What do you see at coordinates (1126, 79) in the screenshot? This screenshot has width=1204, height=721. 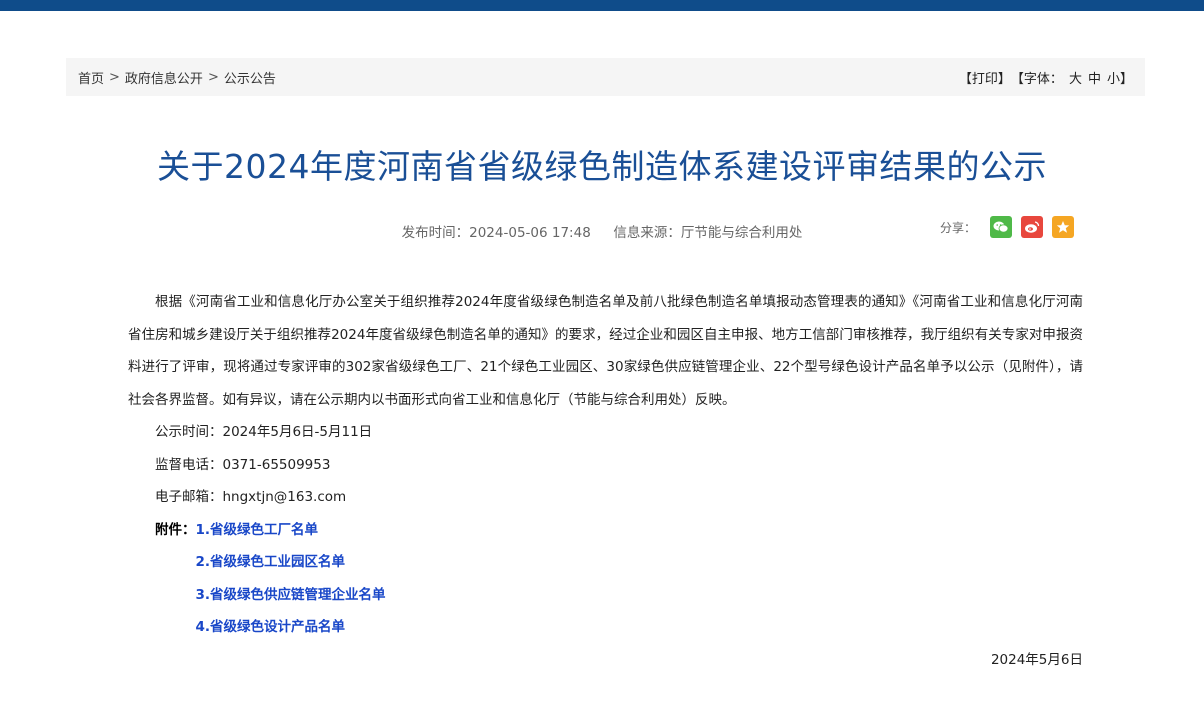 I see `font-size-bracket: 】` at bounding box center [1126, 79].